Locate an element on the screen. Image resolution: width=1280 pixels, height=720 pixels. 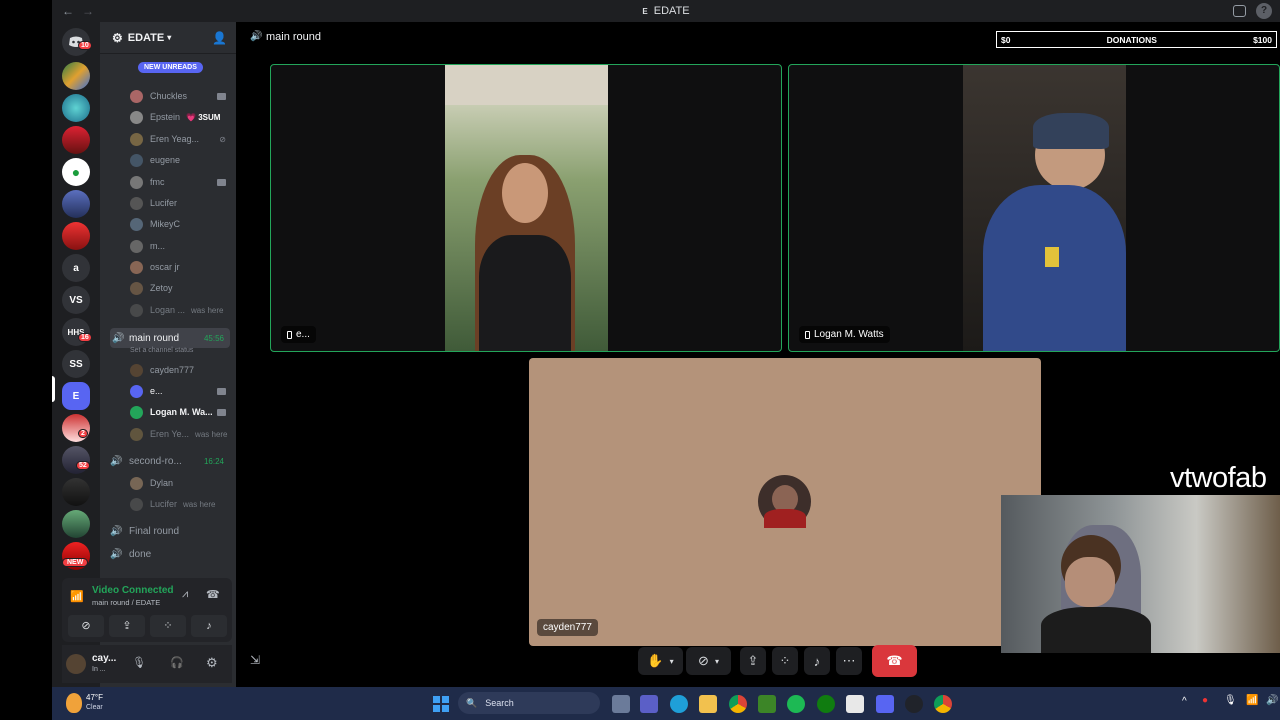
camera-off-button: ⊘ is located at coordinates (86, 626).